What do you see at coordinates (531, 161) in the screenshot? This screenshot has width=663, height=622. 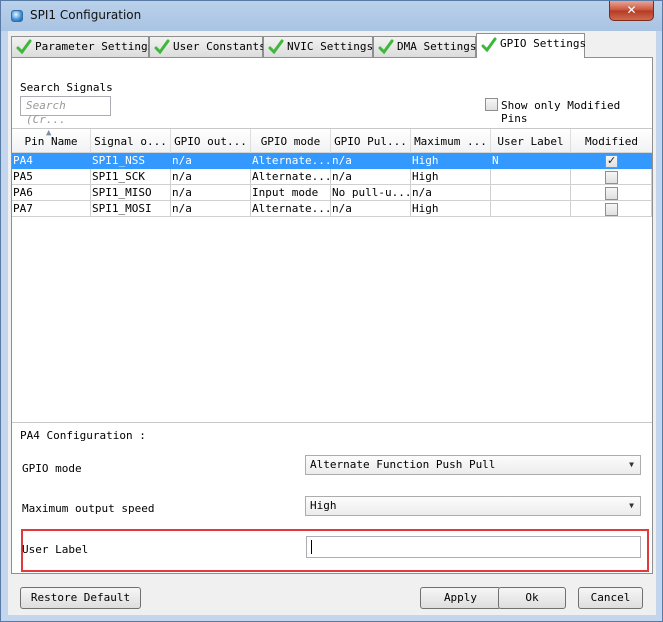 I see `cell-user-label: N` at bounding box center [531, 161].